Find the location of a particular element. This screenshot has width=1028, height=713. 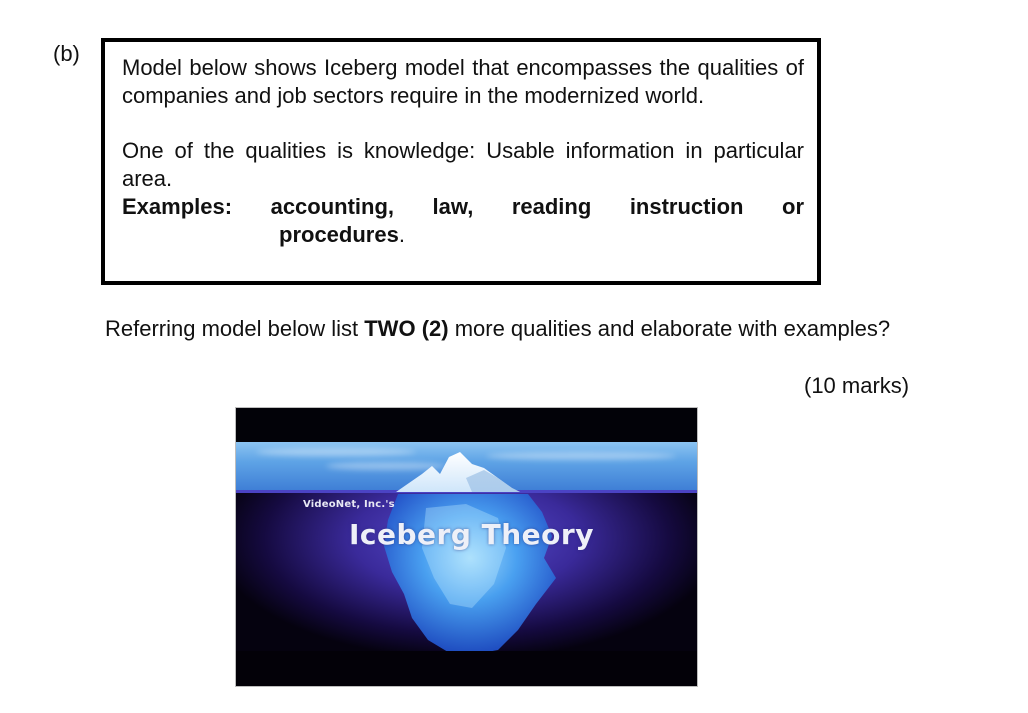

example-item: instruction is located at coordinates (686, 206).